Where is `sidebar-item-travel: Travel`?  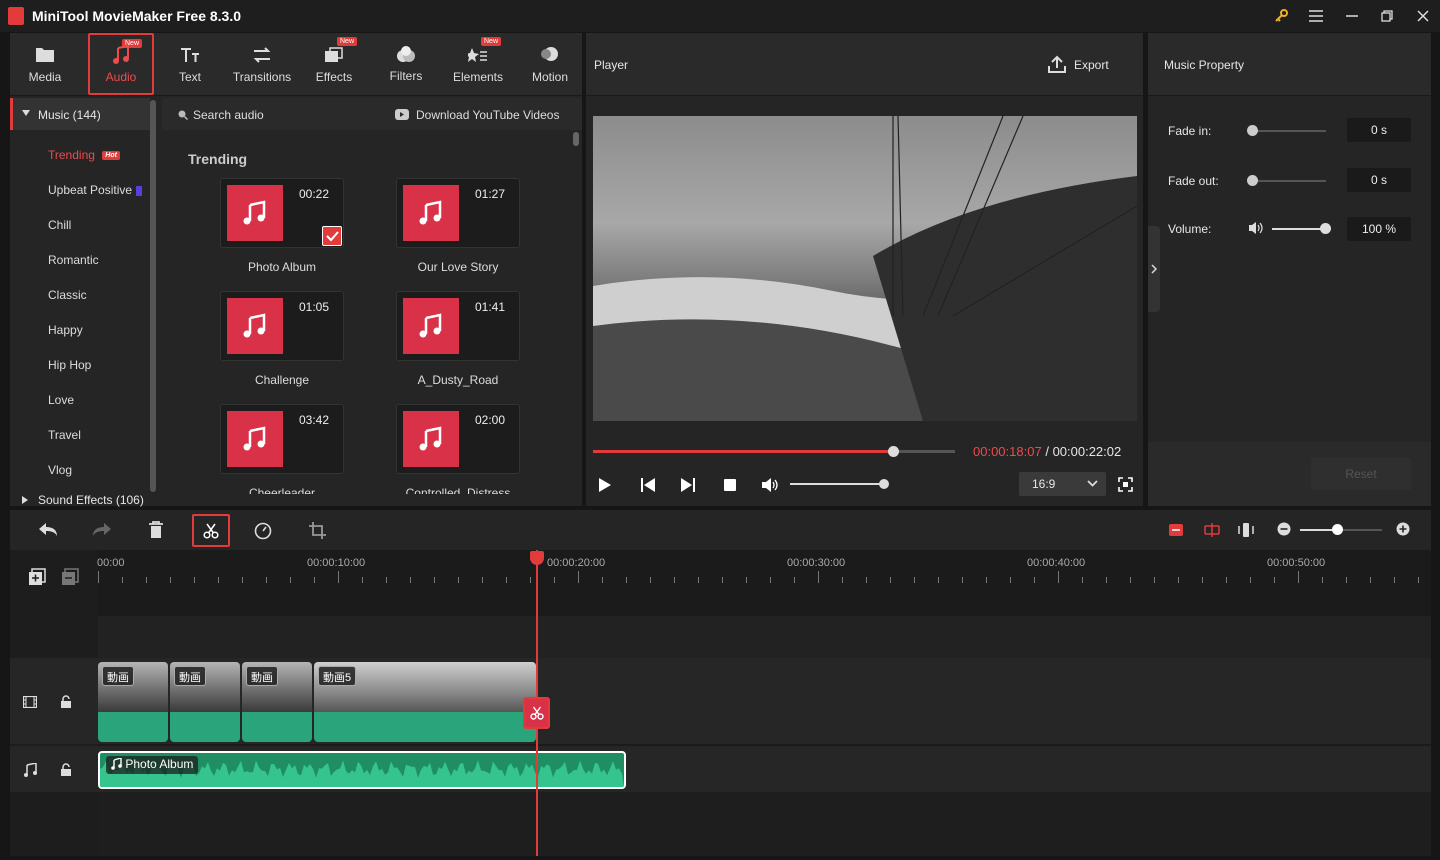 sidebar-item-travel: Travel is located at coordinates (64, 435).